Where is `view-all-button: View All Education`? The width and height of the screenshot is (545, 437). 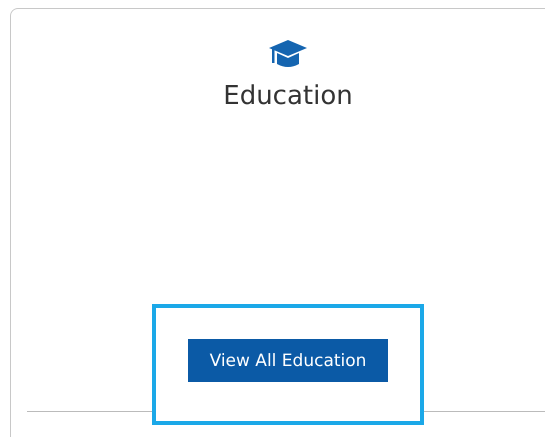
view-all-button: View All Education is located at coordinates (288, 360).